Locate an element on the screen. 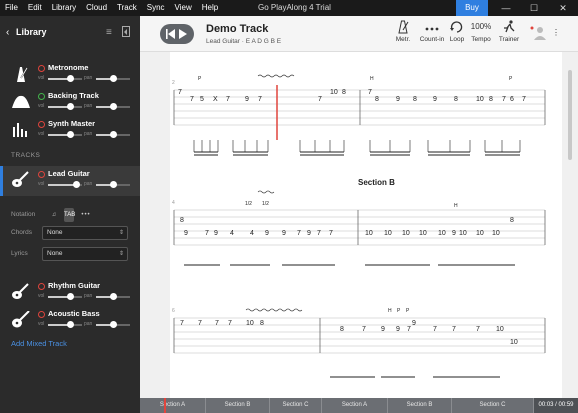 This screenshot has height=413, width=578. chords-select: None ⇕ is located at coordinates (85, 233).